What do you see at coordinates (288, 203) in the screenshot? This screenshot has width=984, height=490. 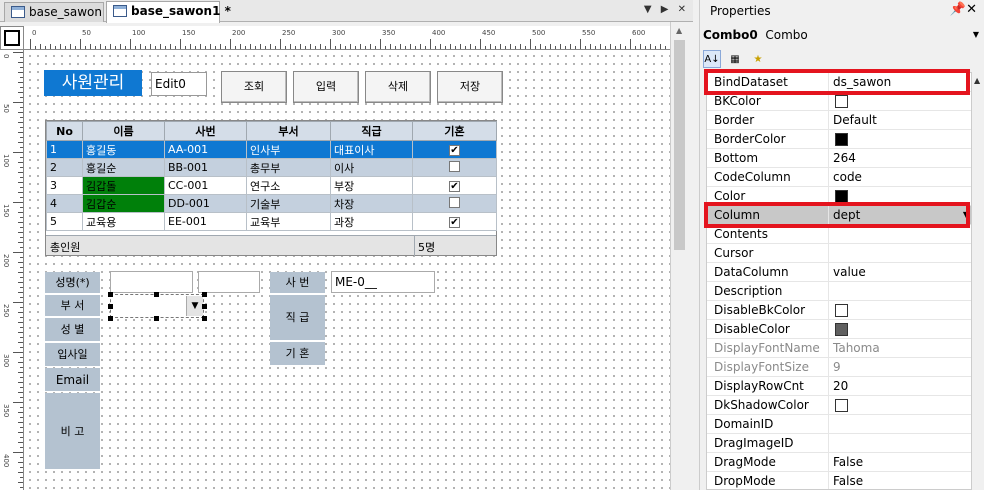 I see `grid-cell-dept: 기술부` at bounding box center [288, 203].